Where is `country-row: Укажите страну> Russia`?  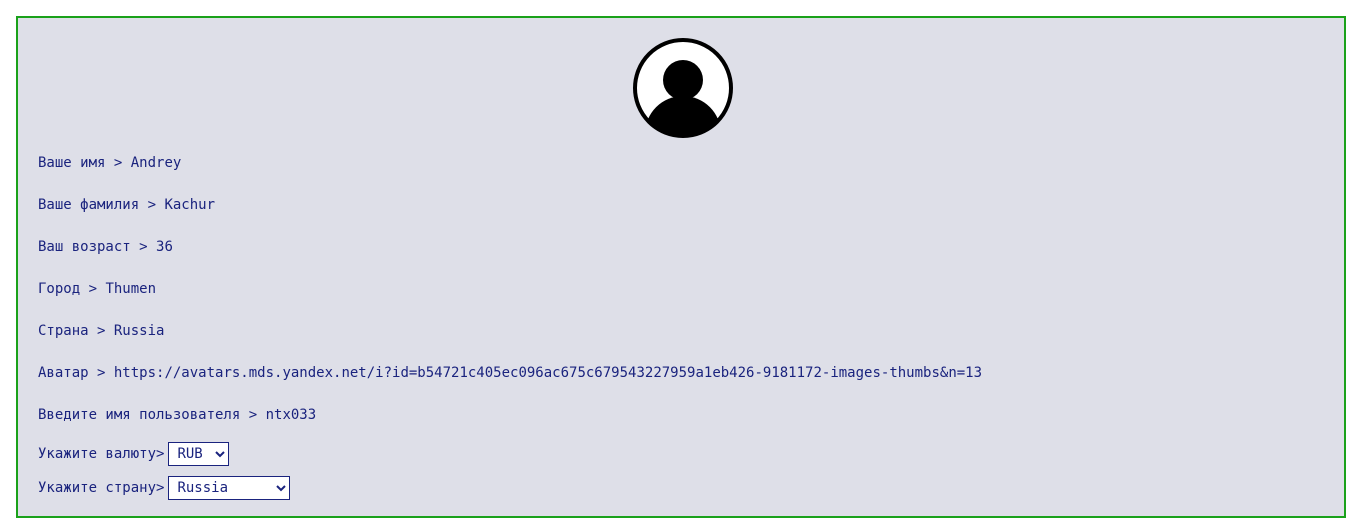
country-row: Укажите страну> Russia is located at coordinates (164, 488).